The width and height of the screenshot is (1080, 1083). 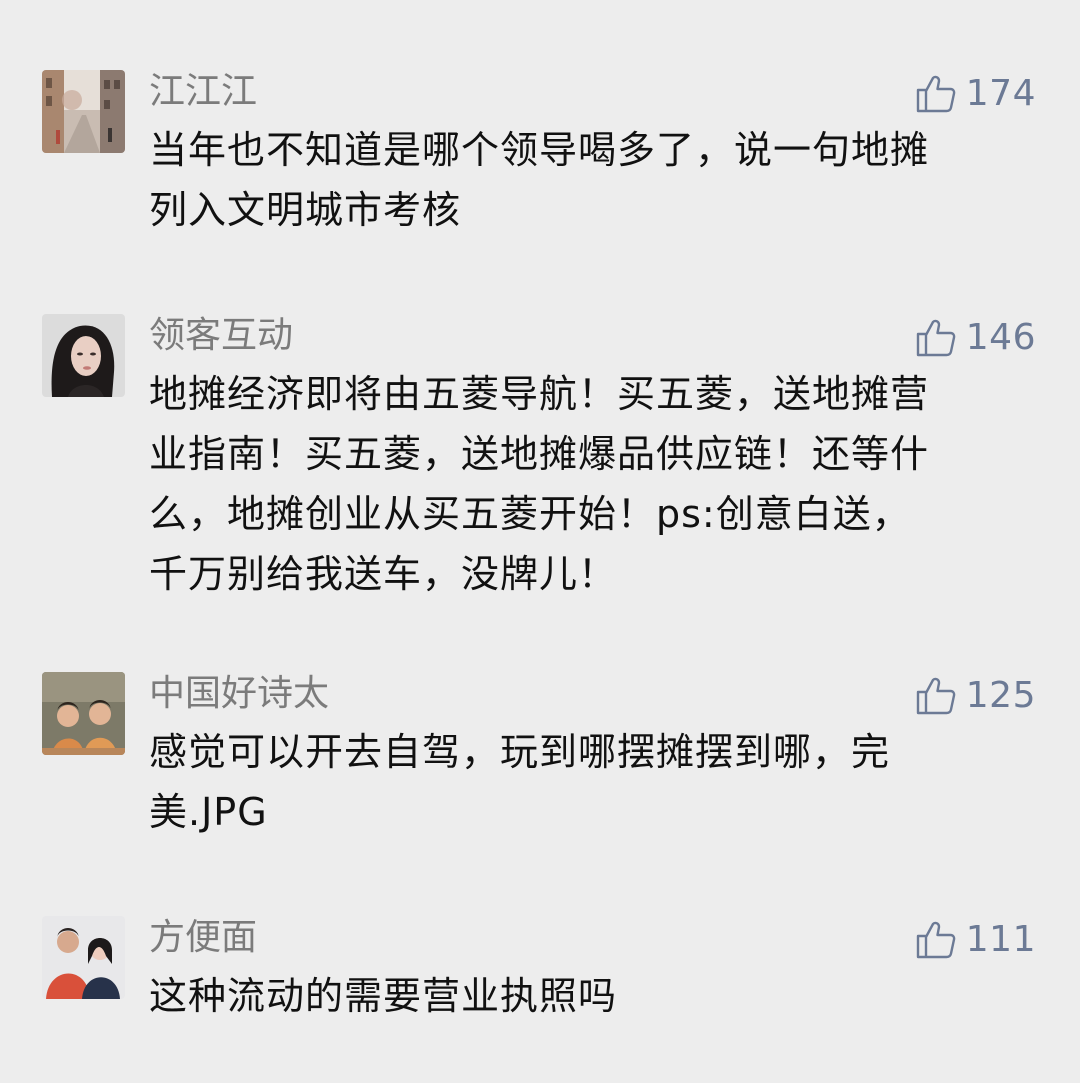 I want to click on two-children-photo-avatar, so click(x=83, y=713).